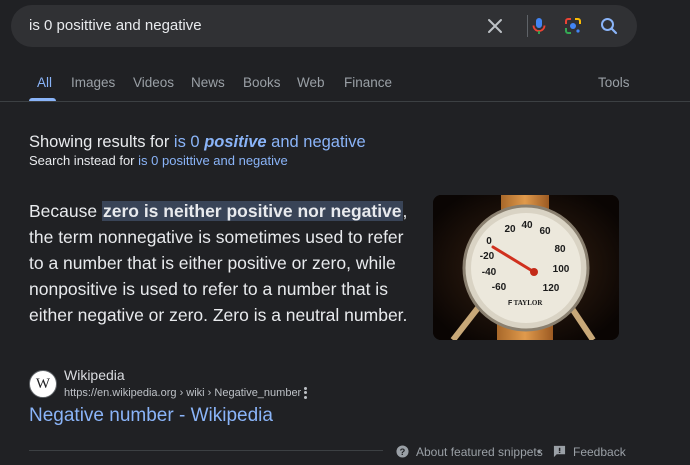  I want to click on divider, so click(206, 450).